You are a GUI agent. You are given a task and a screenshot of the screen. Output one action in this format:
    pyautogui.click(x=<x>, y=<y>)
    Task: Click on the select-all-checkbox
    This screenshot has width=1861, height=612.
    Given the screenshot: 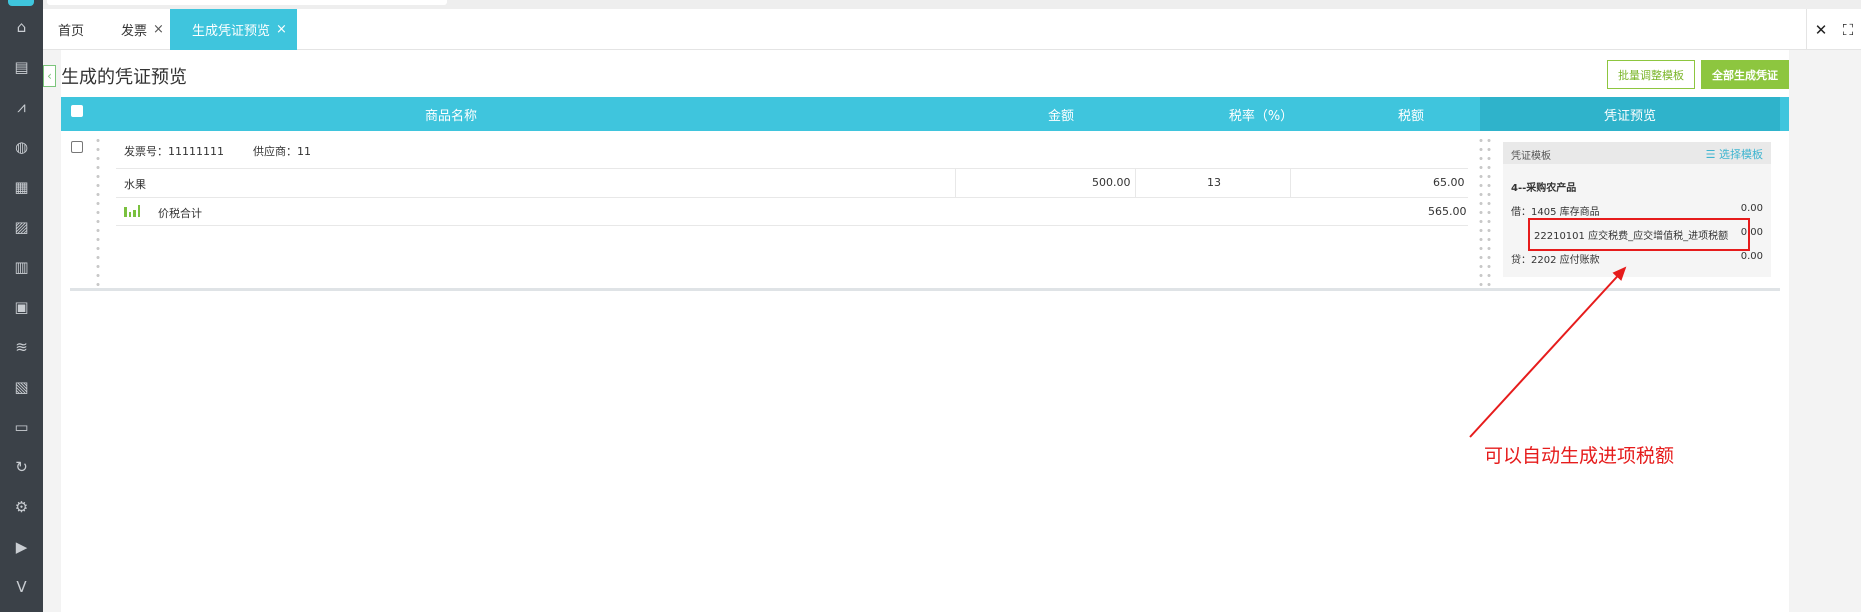 What is the action you would take?
    pyautogui.click(x=77, y=111)
    